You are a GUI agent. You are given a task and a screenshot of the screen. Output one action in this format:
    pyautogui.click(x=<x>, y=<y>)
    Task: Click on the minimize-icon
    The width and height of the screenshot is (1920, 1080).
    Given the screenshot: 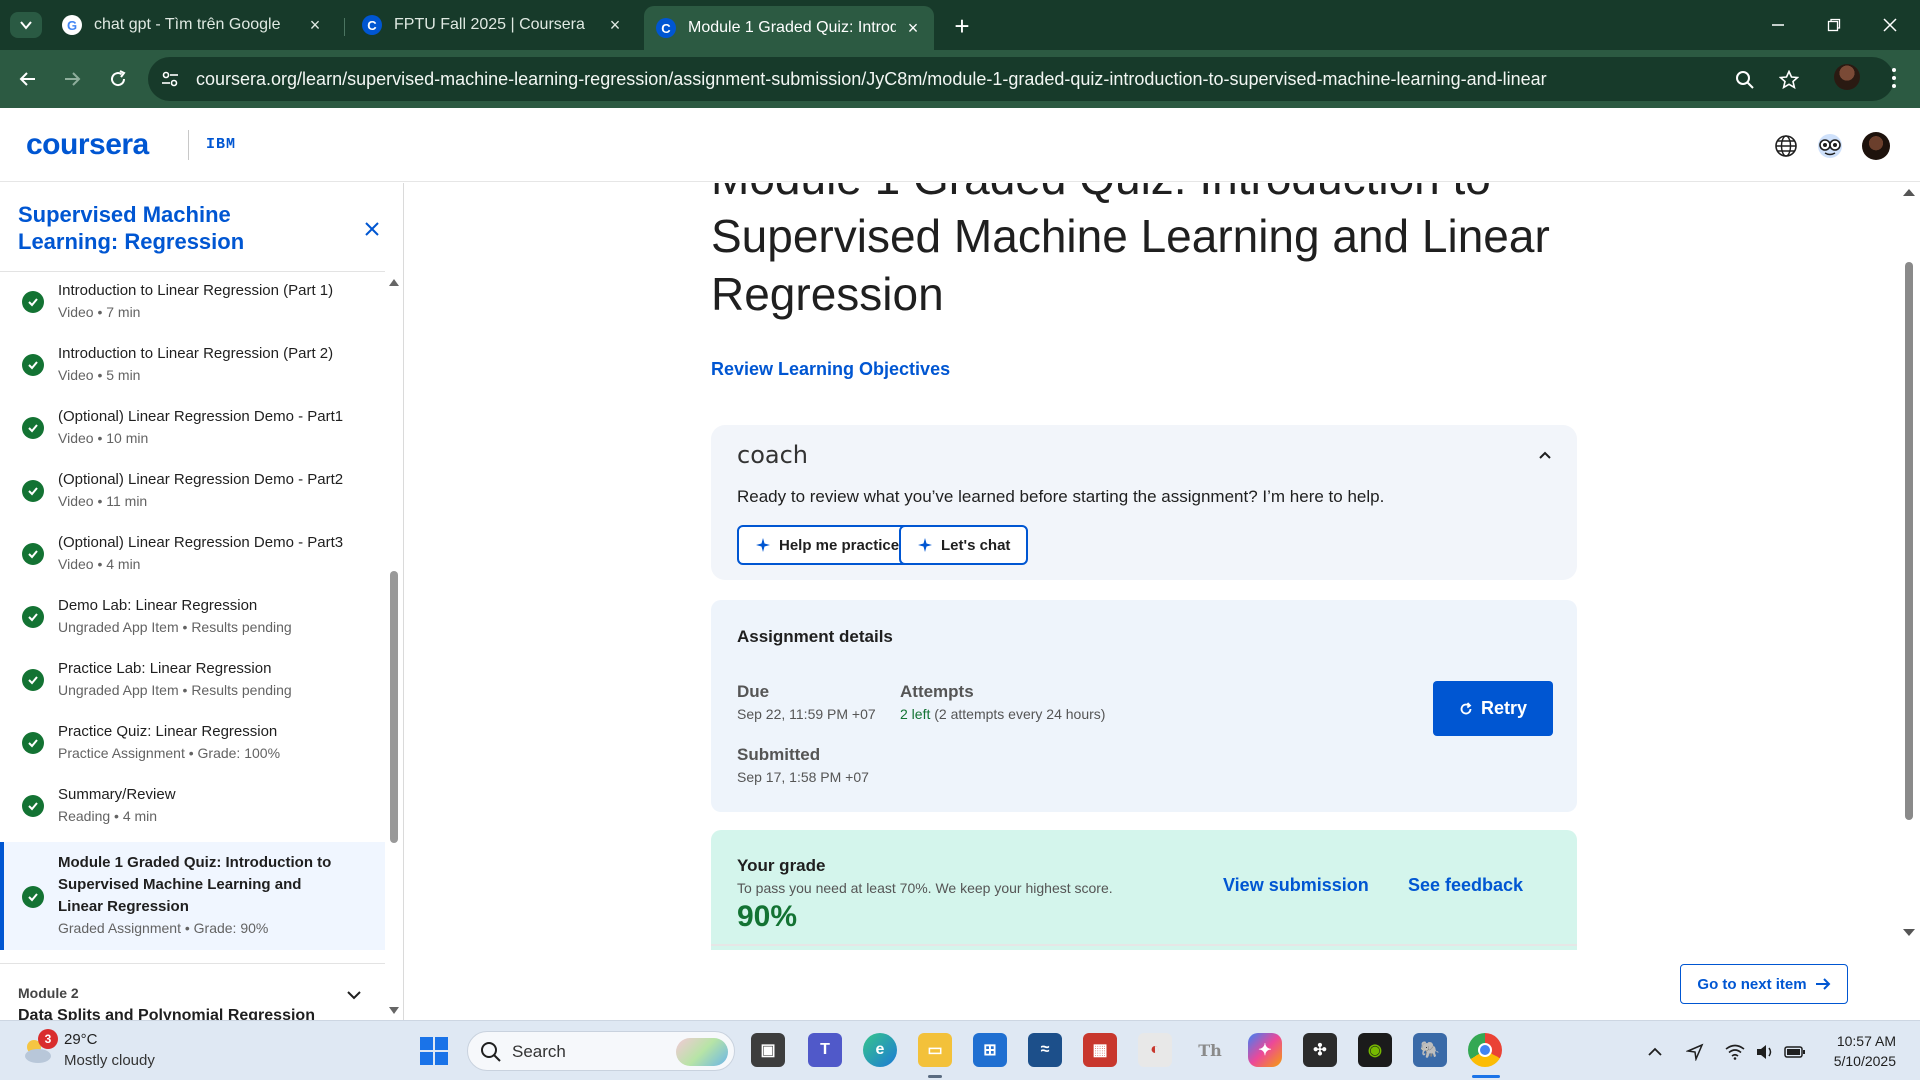 What is the action you would take?
    pyautogui.click(x=1778, y=25)
    